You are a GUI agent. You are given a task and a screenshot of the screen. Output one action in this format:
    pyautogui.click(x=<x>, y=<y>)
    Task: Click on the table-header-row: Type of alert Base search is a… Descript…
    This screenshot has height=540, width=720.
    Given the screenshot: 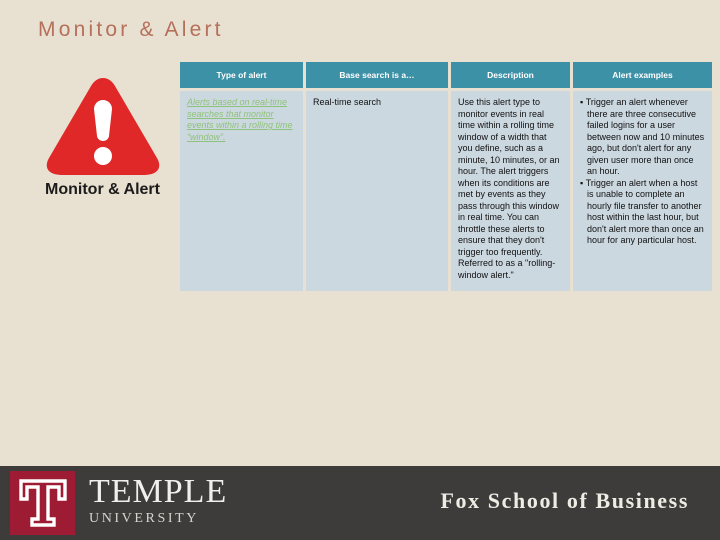 What is the action you would take?
    pyautogui.click(x=446, y=75)
    